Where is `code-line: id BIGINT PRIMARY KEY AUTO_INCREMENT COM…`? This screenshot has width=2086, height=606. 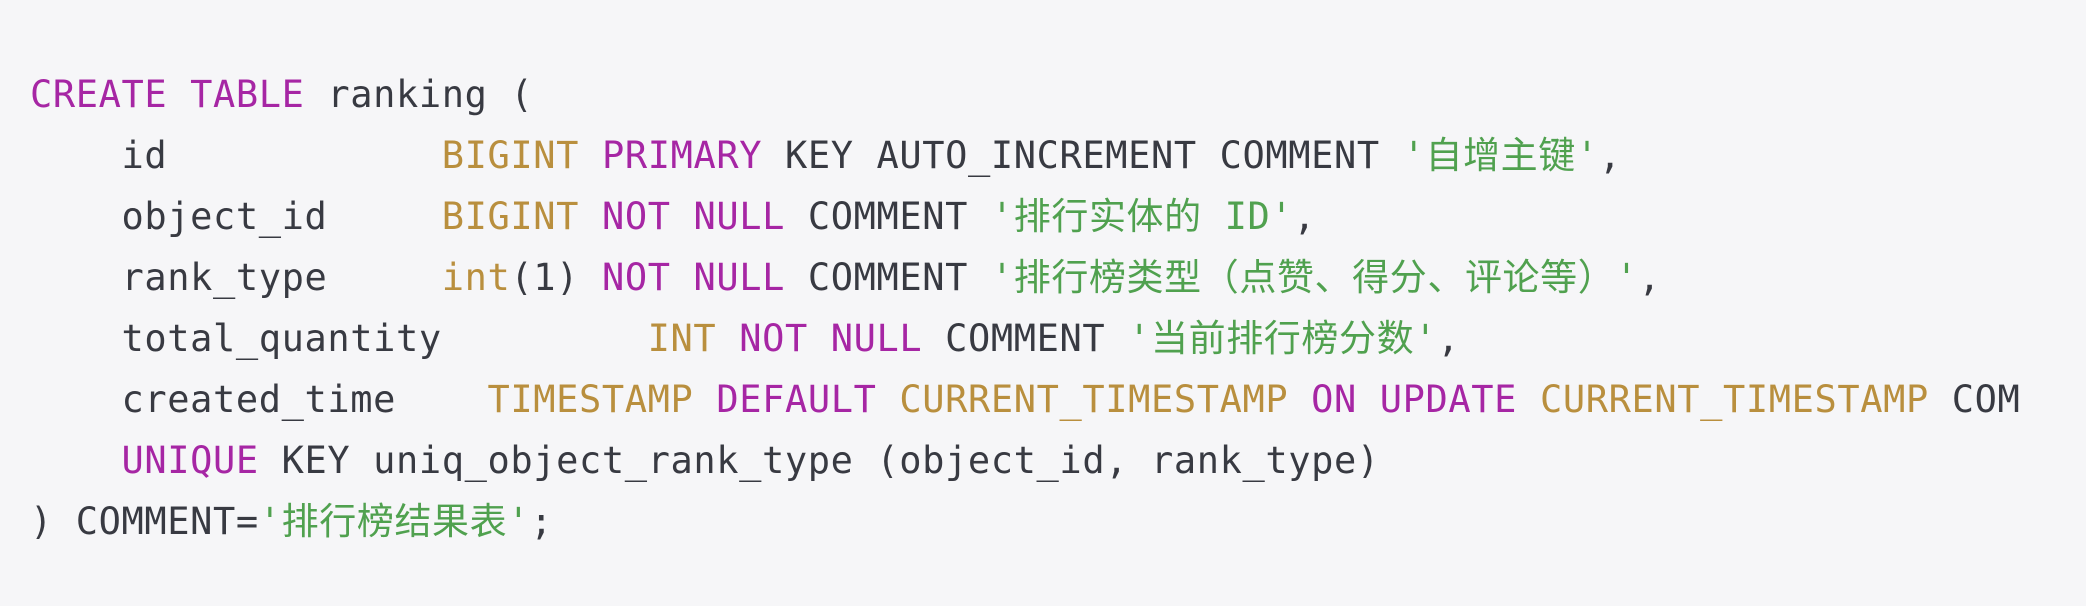 code-line: id BIGINT PRIMARY KEY AUTO_INCREMENT COM… is located at coordinates (1058, 155).